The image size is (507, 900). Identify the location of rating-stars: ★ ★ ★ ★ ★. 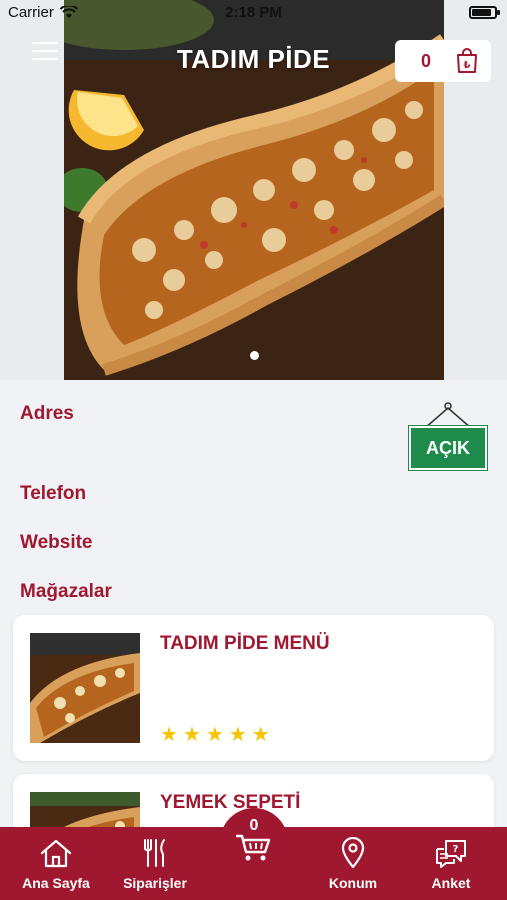
(215, 735).